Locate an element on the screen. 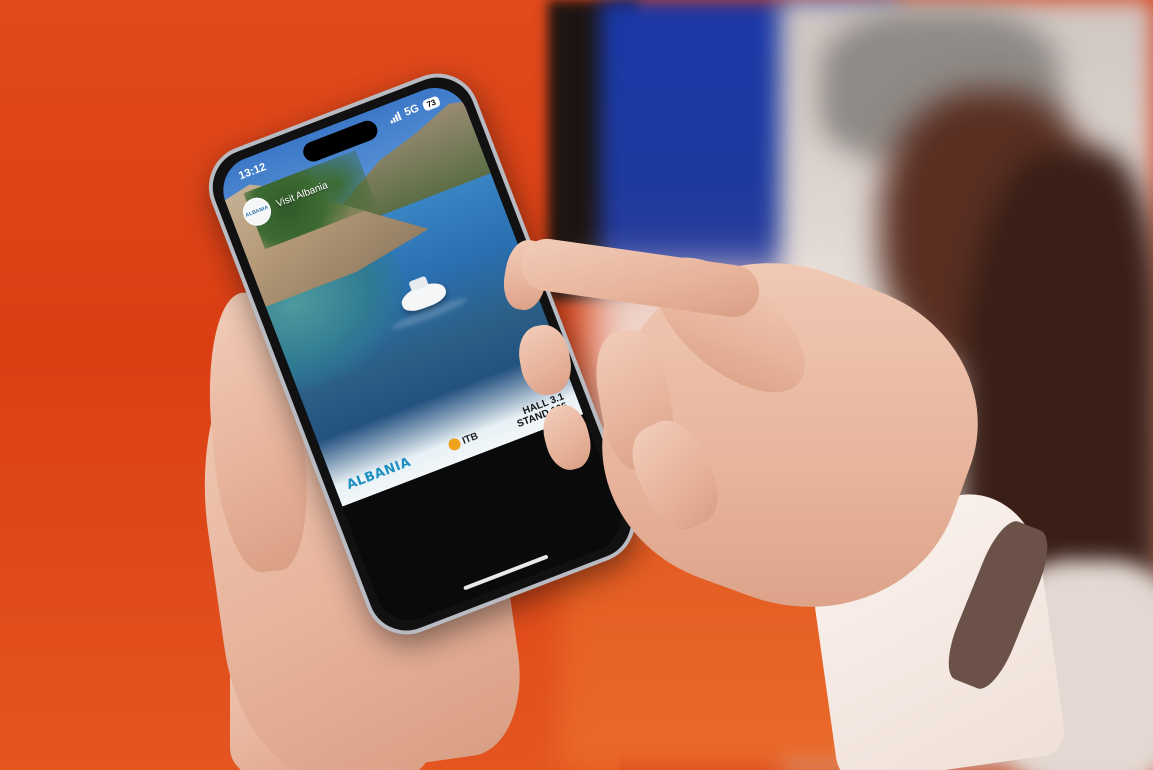 This screenshot has width=1153, height=770. network-type: 5G is located at coordinates (411, 110).